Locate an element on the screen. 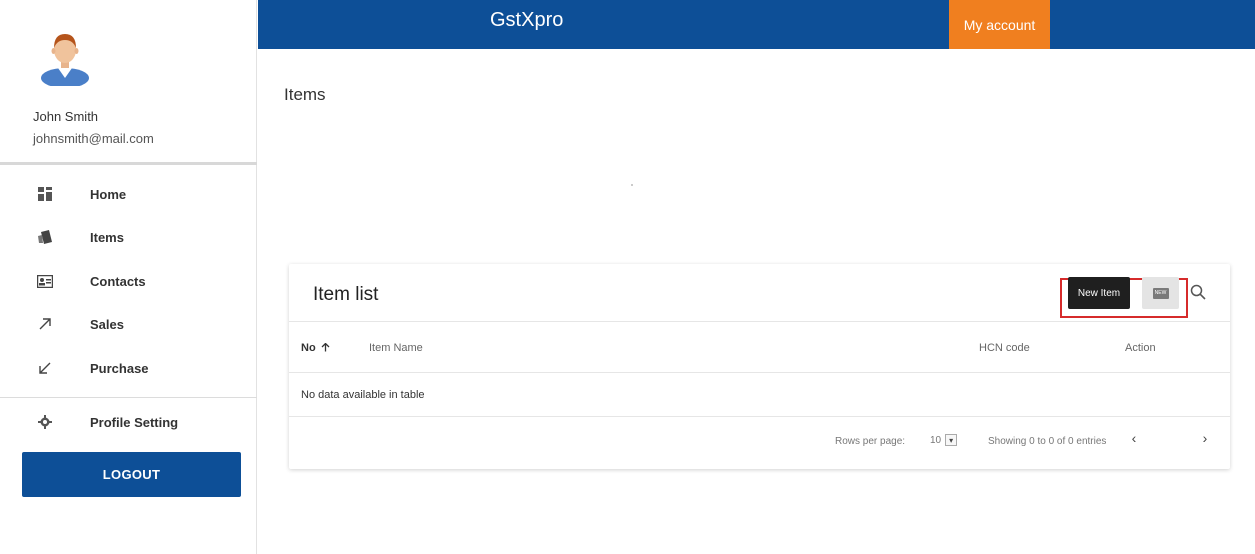 The height and width of the screenshot is (554, 1255). new-badge-icon: NEW is located at coordinates (1160, 293).